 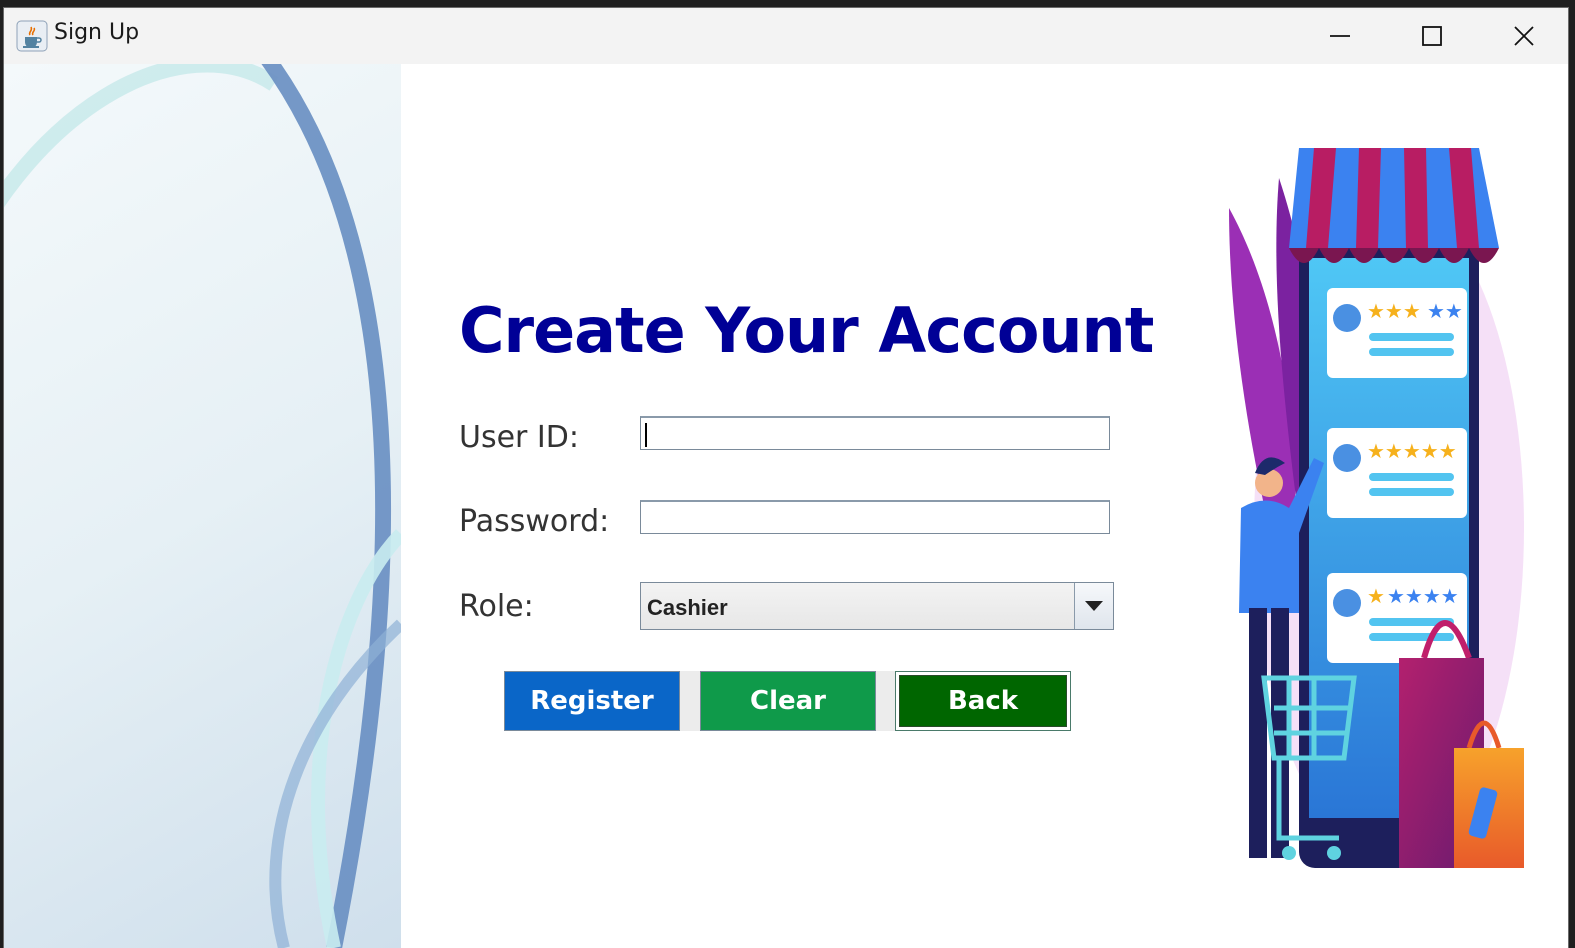 I want to click on password-field, so click(x=875, y=517).